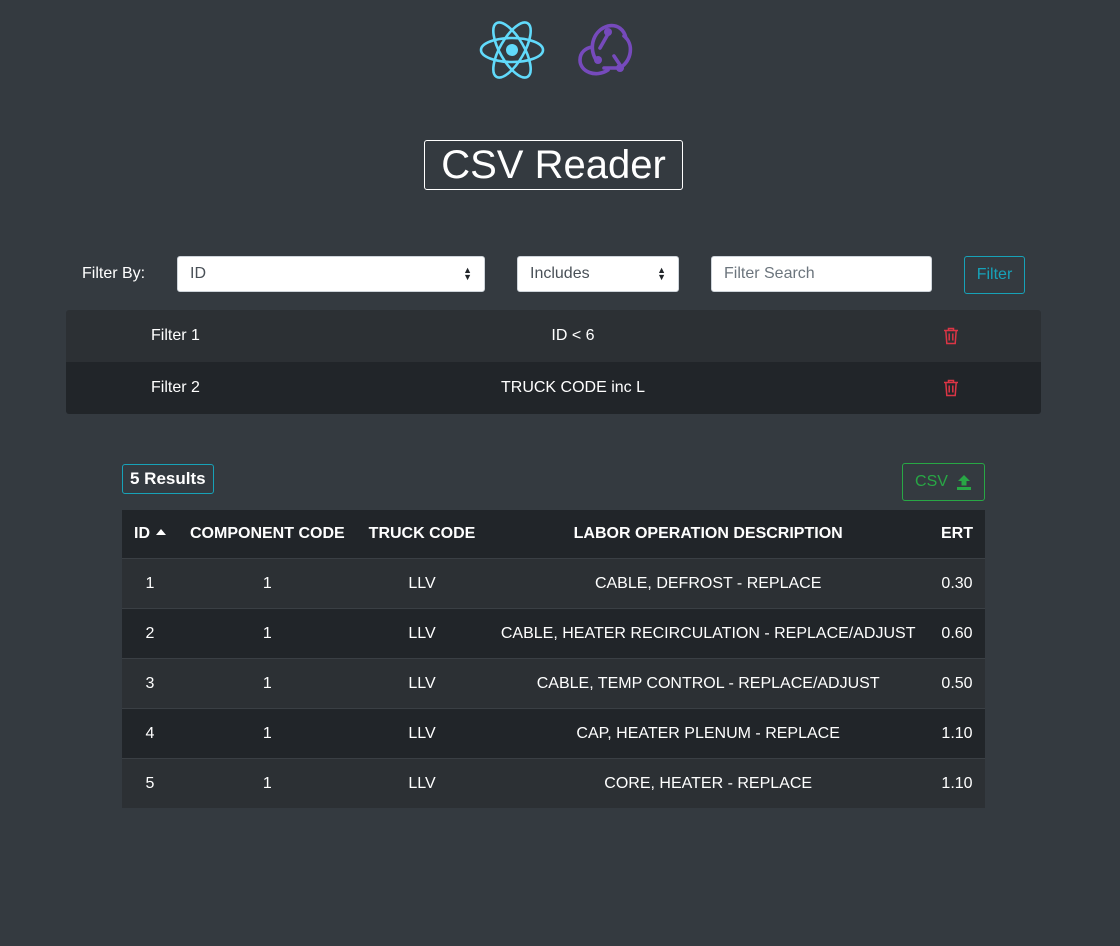 The width and height of the screenshot is (1120, 946). What do you see at coordinates (598, 274) in the screenshot?
I see `filter-operator-select: Includes ▲ ▼` at bounding box center [598, 274].